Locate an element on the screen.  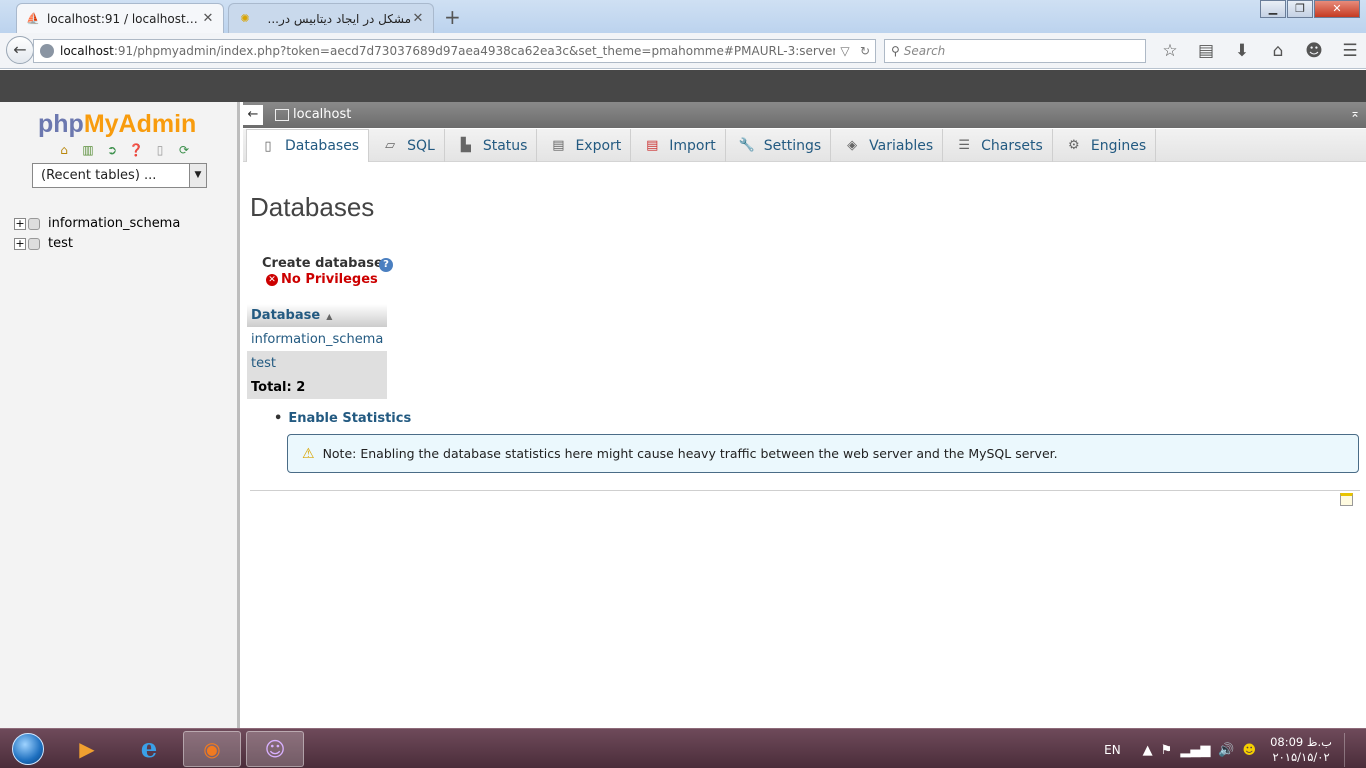
tab-label: Charsets is located at coordinates (1012, 145).